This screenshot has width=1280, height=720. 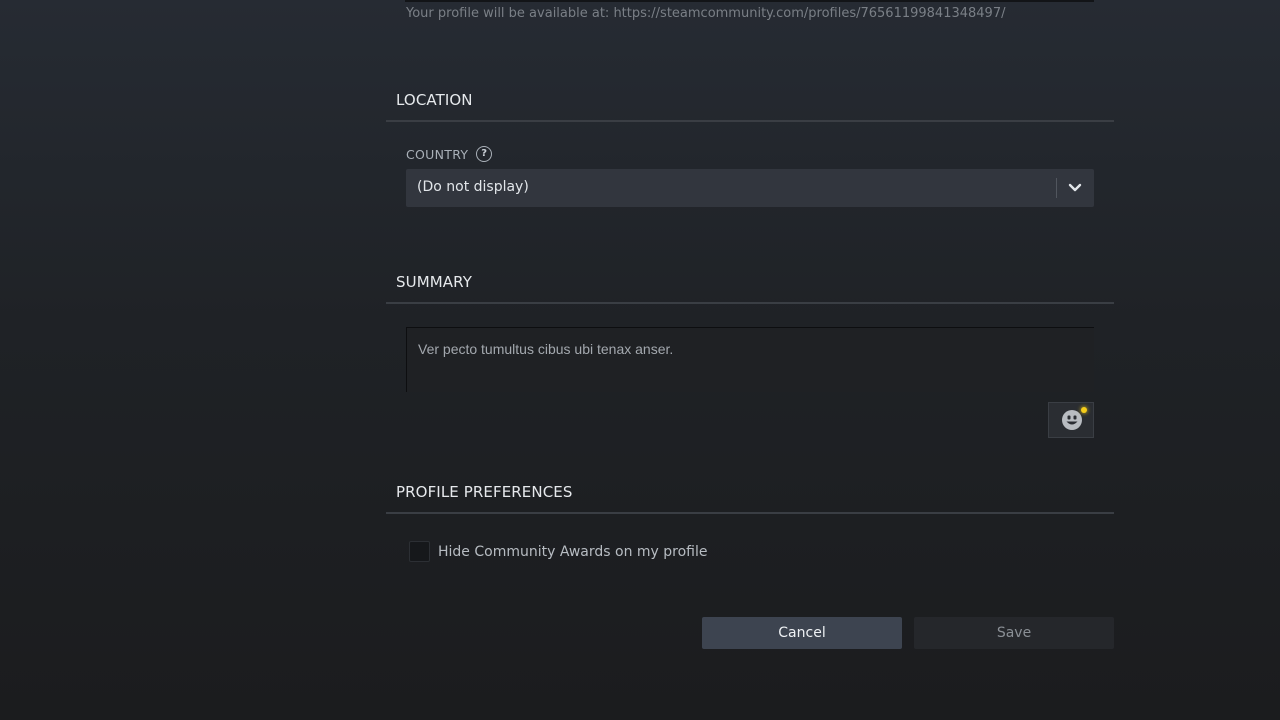 What do you see at coordinates (434, 100) in the screenshot?
I see `section-title-location: LOCATION` at bounding box center [434, 100].